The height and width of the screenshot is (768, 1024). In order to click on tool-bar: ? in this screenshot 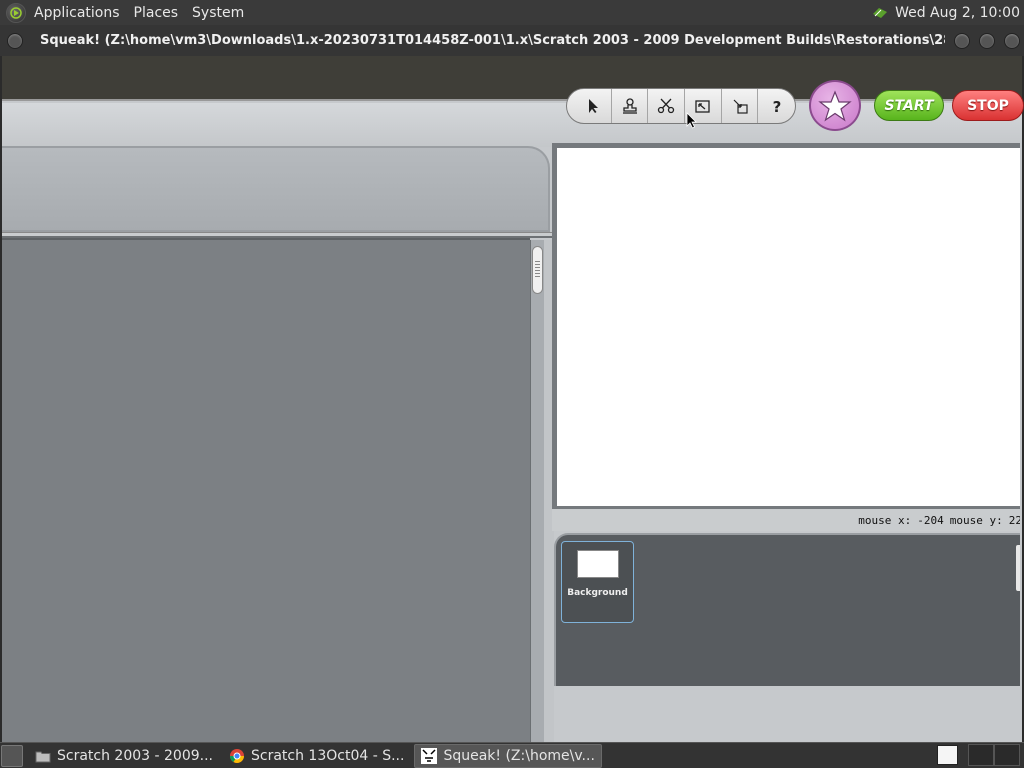, I will do `click(681, 106)`.